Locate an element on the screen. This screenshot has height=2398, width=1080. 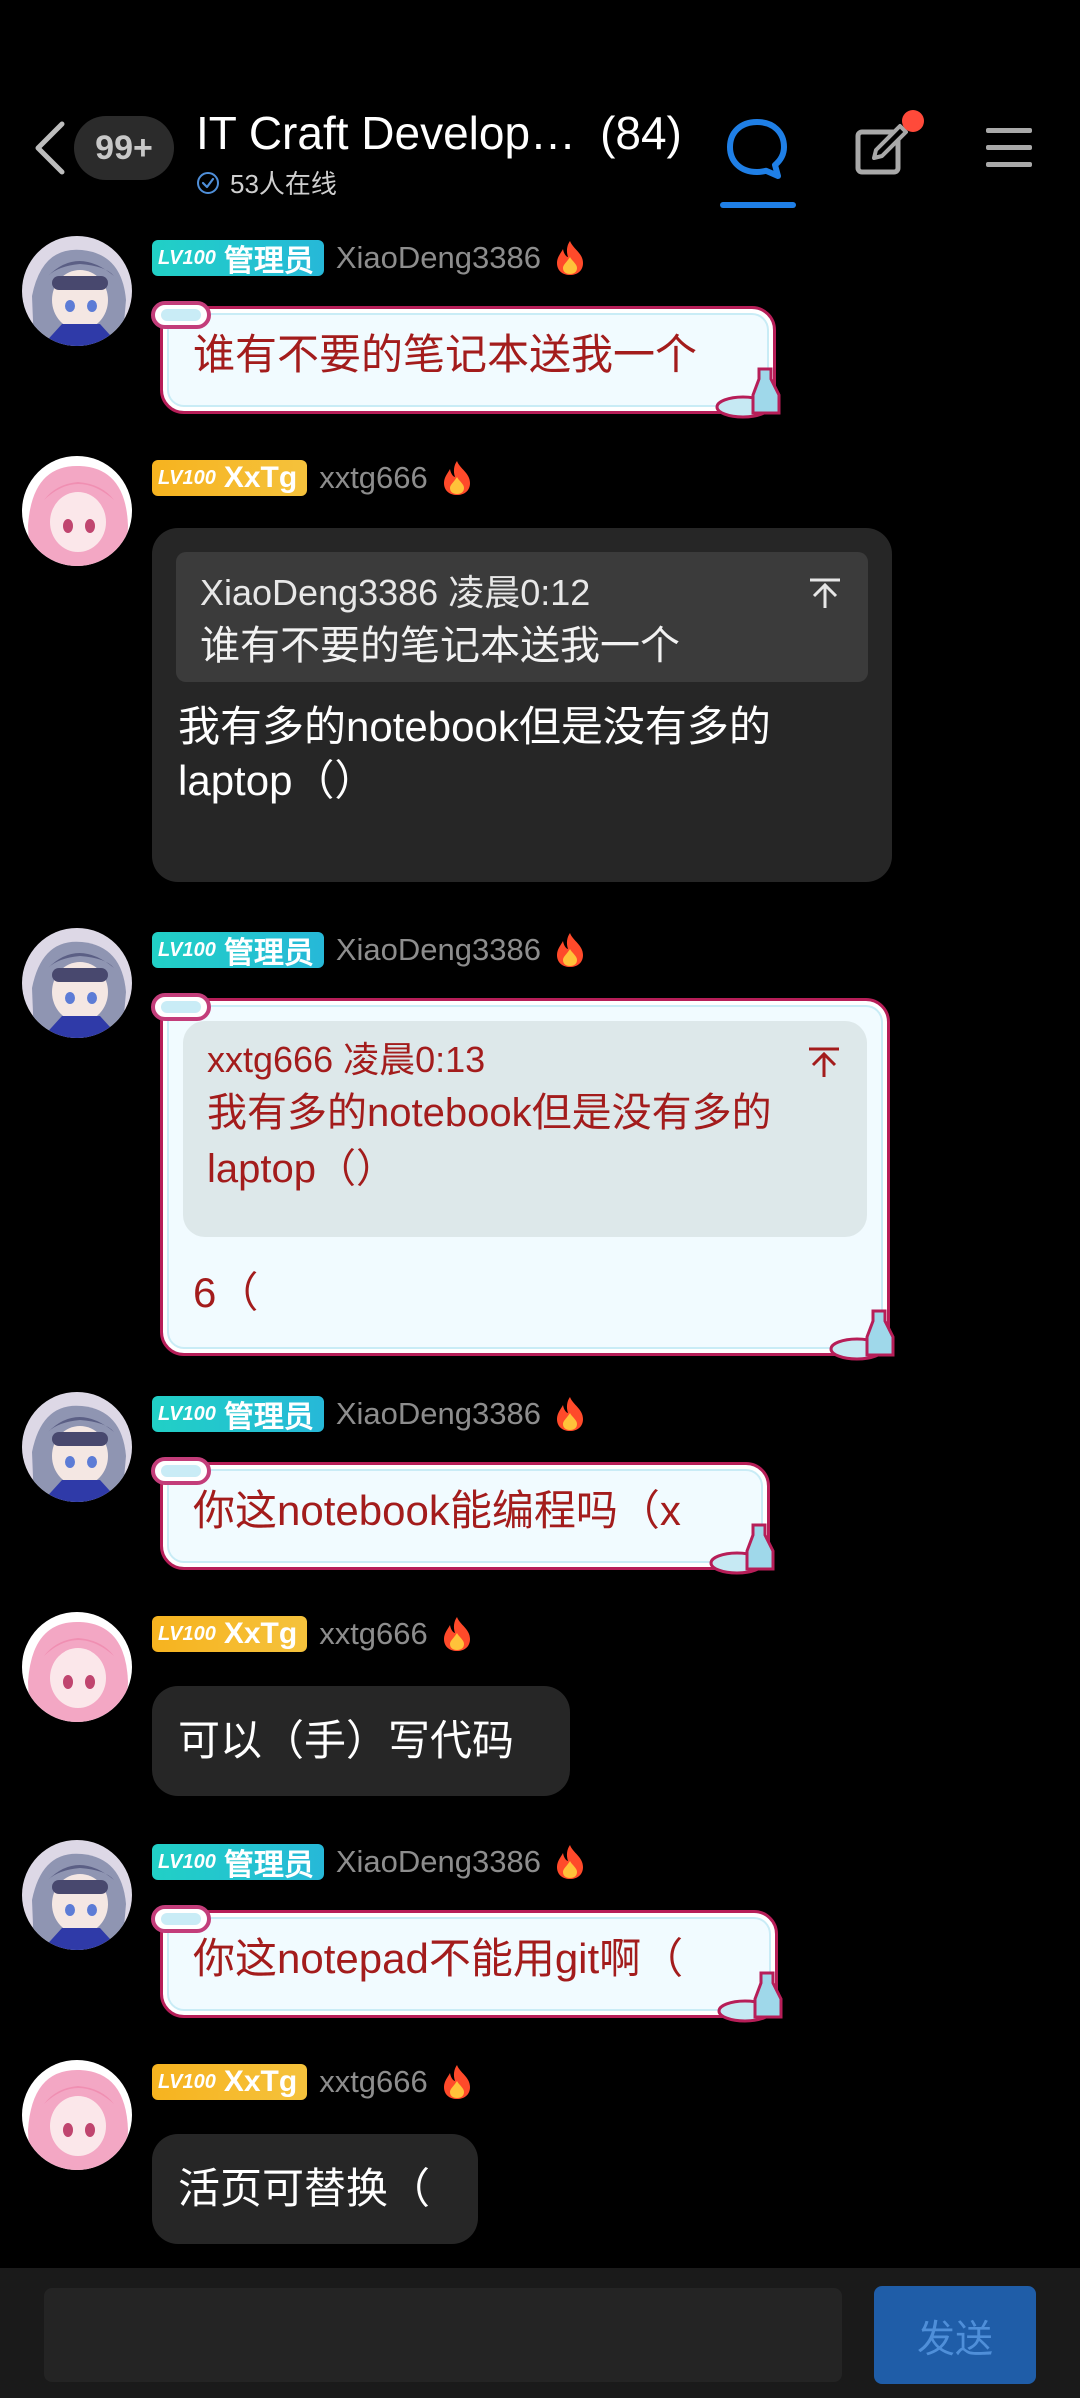
verified-check-icon is located at coordinates (208, 182).